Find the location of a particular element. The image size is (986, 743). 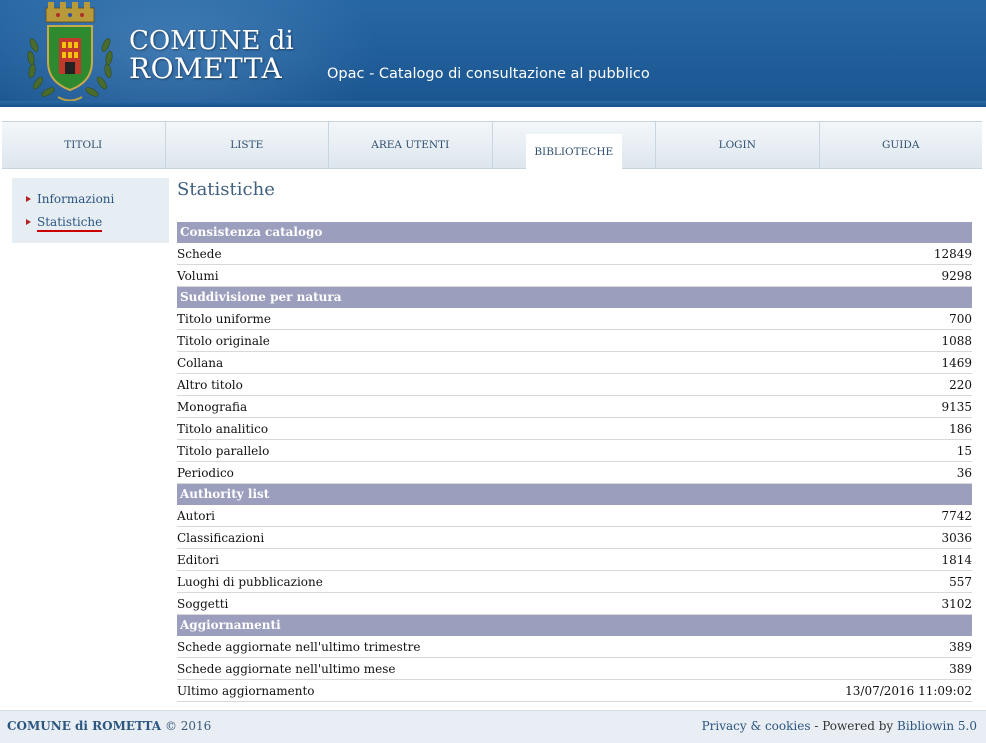

row-value: 700 is located at coordinates (960, 318).